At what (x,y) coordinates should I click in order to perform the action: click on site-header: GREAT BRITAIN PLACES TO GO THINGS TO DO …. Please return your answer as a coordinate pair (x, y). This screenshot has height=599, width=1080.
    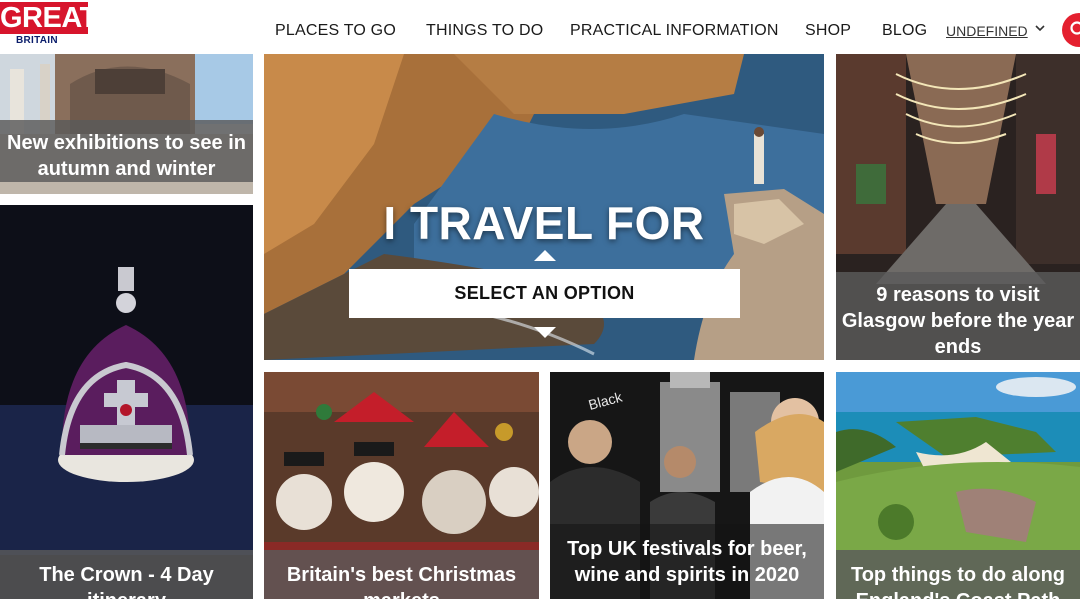
    Looking at the image, I should click on (540, 27).